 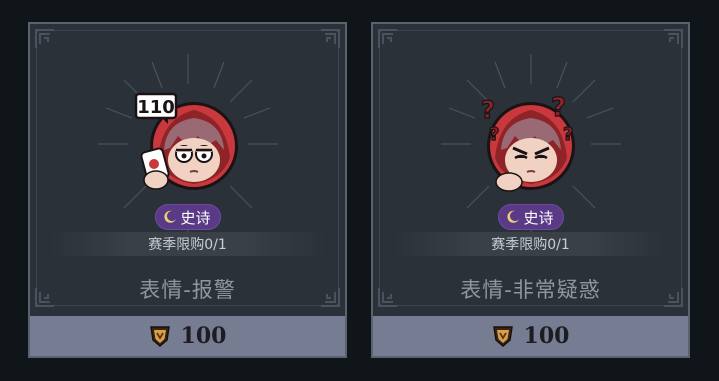 I want to click on police-badge-text: 110, so click(x=156, y=107).